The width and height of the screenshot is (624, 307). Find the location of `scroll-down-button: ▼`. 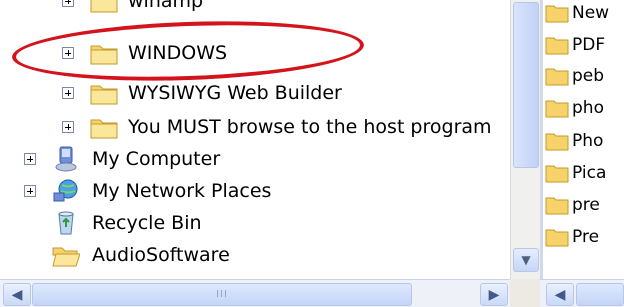

scroll-down-button: ▼ is located at coordinates (526, 260).